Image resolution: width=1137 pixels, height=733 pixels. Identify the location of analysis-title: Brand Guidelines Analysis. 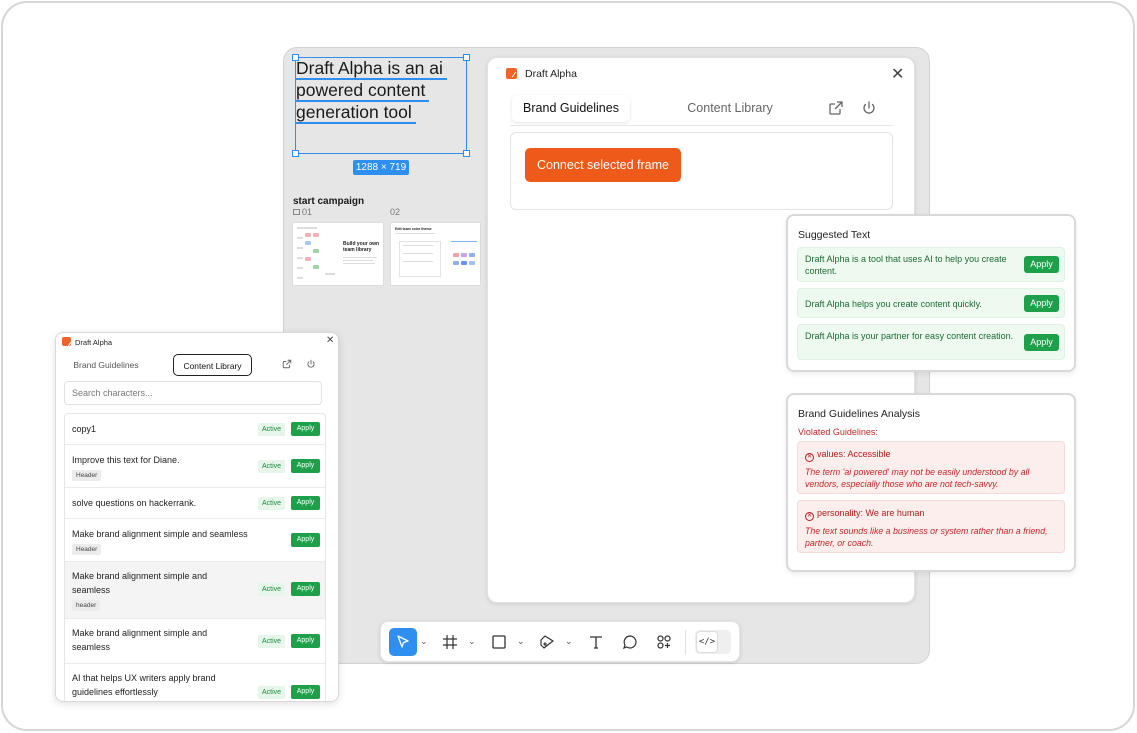
(859, 414).